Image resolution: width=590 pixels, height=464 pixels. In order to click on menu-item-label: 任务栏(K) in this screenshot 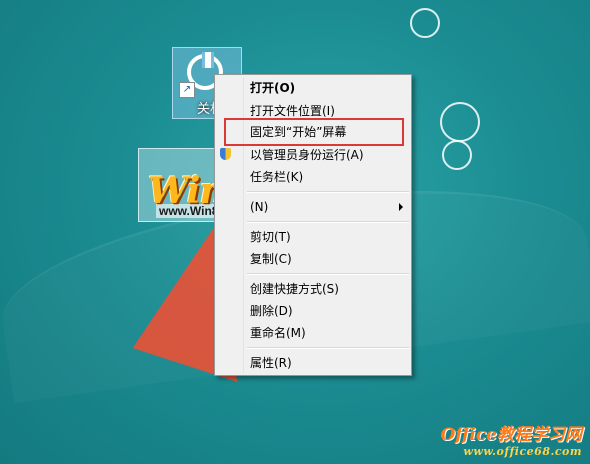, I will do `click(277, 177)`.